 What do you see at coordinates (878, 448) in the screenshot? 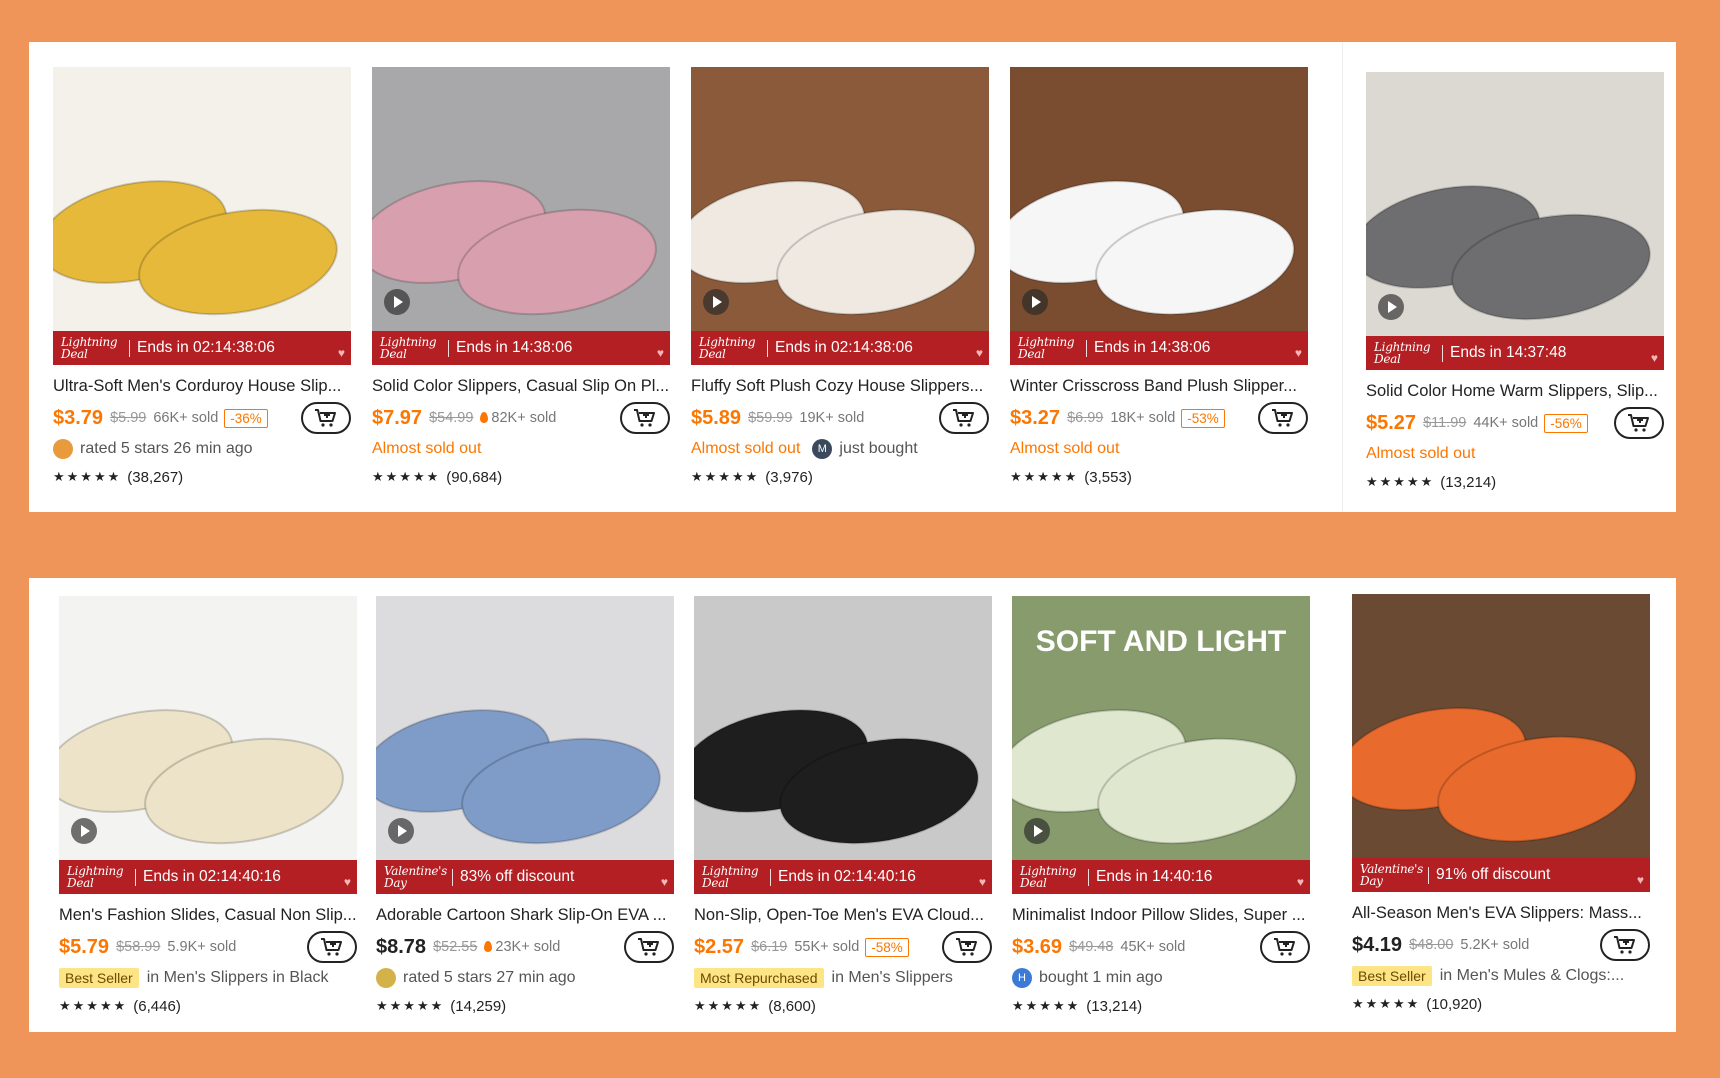
I see `recent-activity: just bought` at bounding box center [878, 448].